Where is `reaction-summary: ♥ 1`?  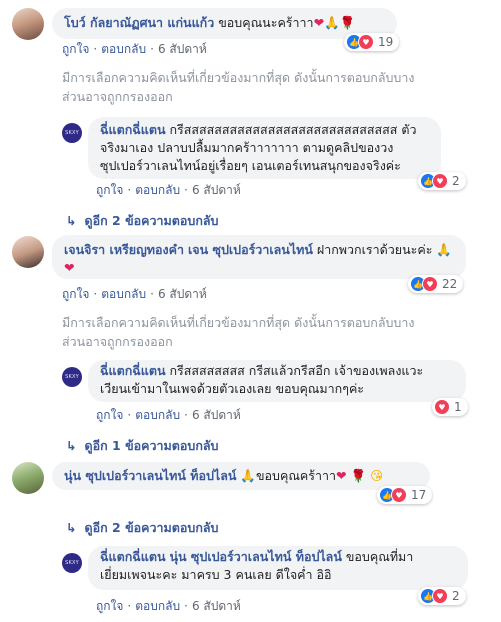 reaction-summary: ♥ 1 is located at coordinates (450, 407).